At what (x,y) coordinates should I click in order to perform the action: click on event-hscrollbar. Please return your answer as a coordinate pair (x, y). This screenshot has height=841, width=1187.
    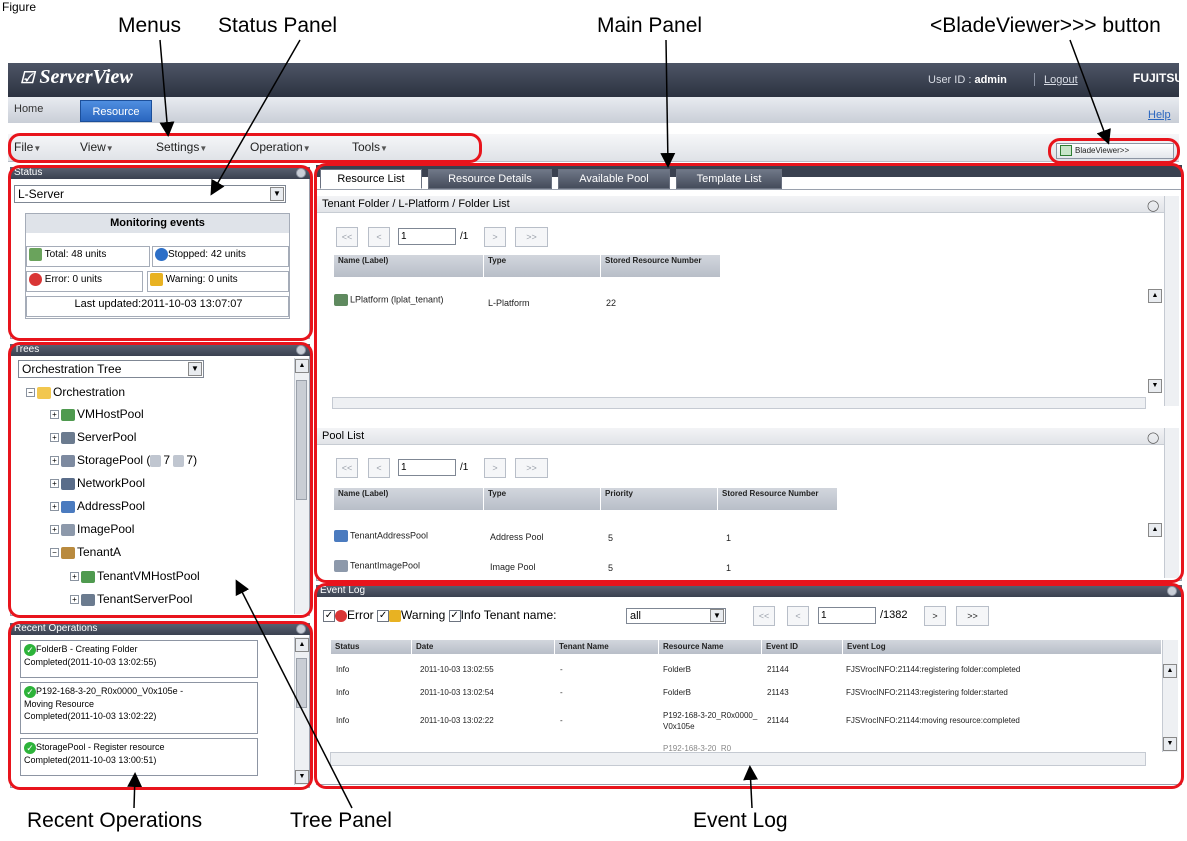
    Looking at the image, I should click on (738, 759).